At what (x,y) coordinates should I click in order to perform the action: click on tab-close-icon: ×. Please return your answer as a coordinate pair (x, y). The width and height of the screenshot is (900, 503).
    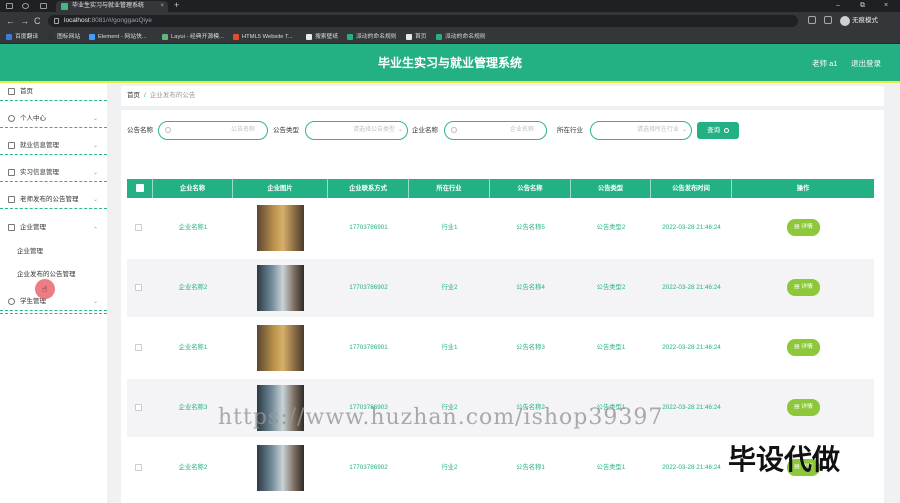
    Looking at the image, I should click on (162, 6).